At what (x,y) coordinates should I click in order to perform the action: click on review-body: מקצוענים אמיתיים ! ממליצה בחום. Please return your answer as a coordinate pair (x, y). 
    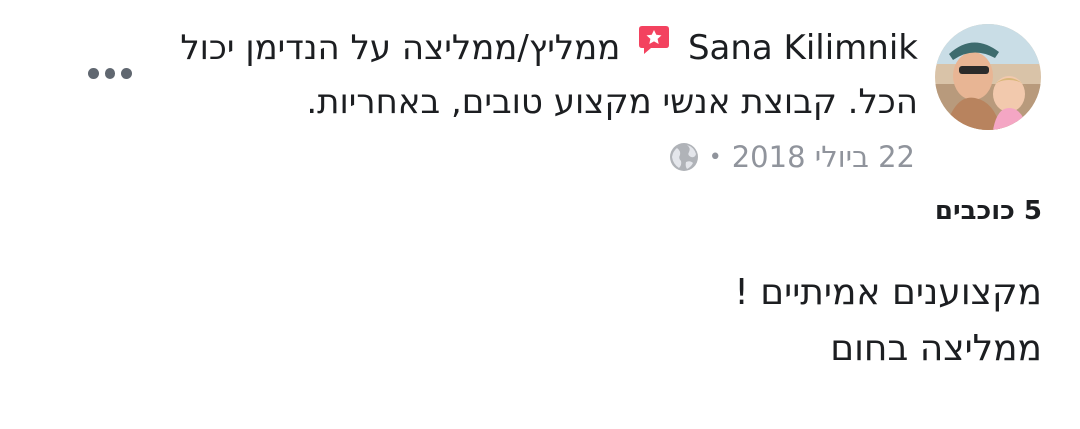
    Looking at the image, I should click on (888, 321).